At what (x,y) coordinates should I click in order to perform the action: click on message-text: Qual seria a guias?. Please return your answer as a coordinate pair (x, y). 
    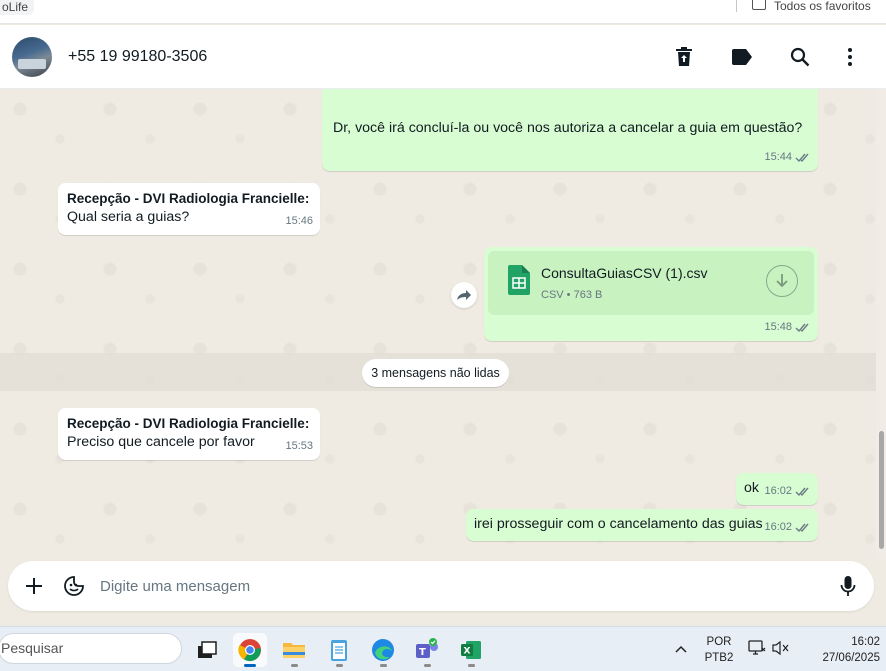
    Looking at the image, I should click on (128, 217).